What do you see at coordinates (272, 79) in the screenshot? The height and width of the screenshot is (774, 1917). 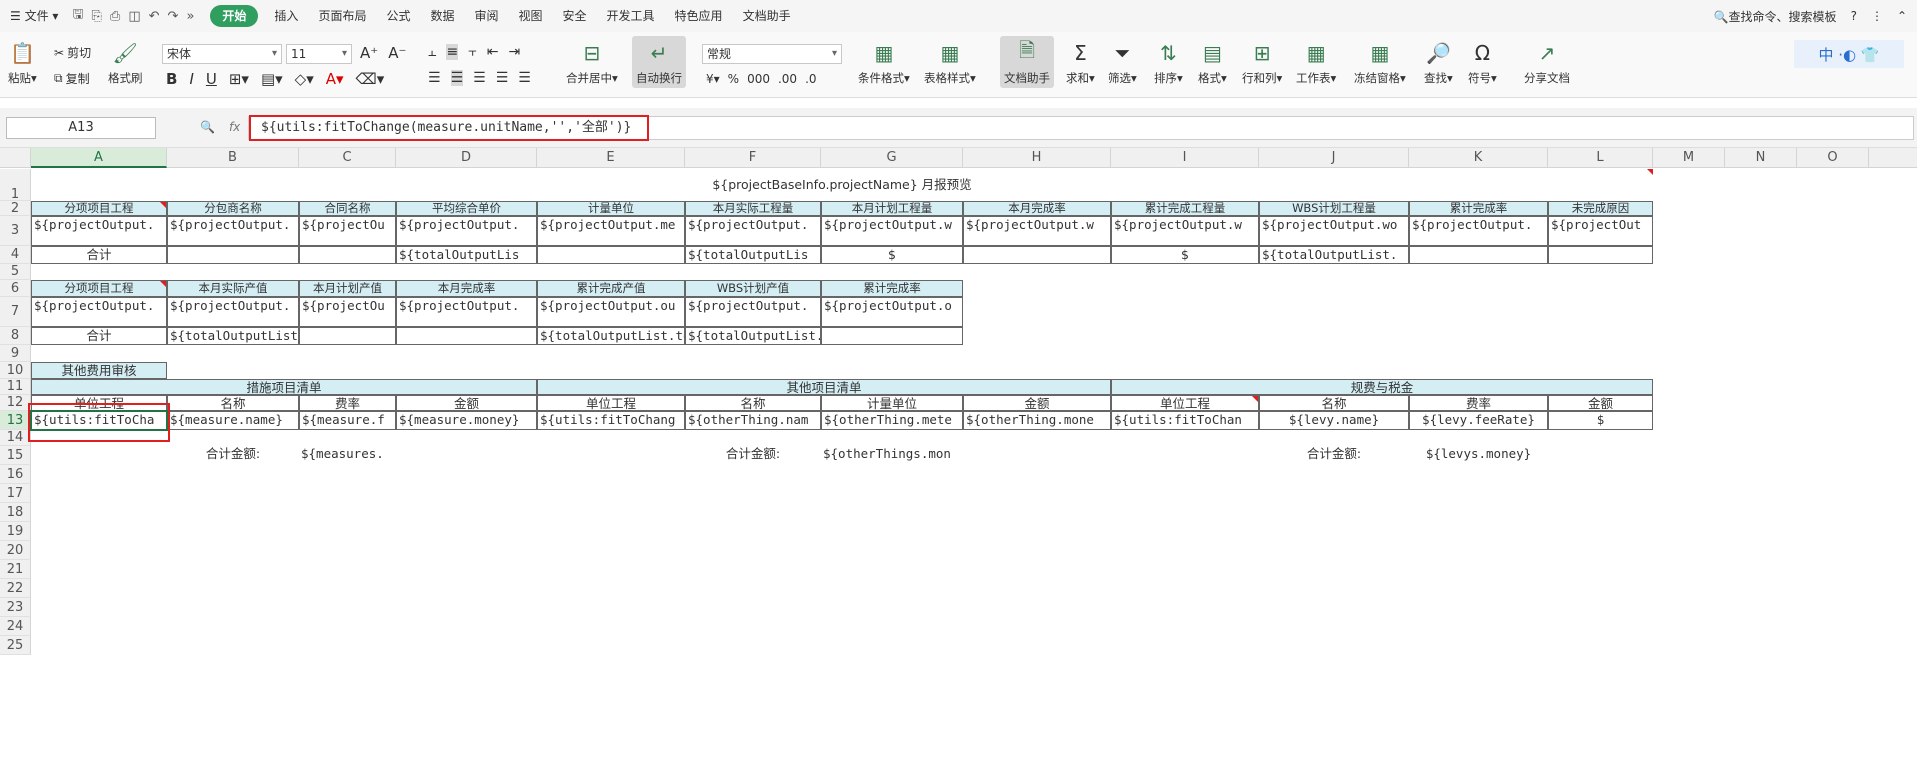 I see `fill-color-icon: ▤▾` at bounding box center [272, 79].